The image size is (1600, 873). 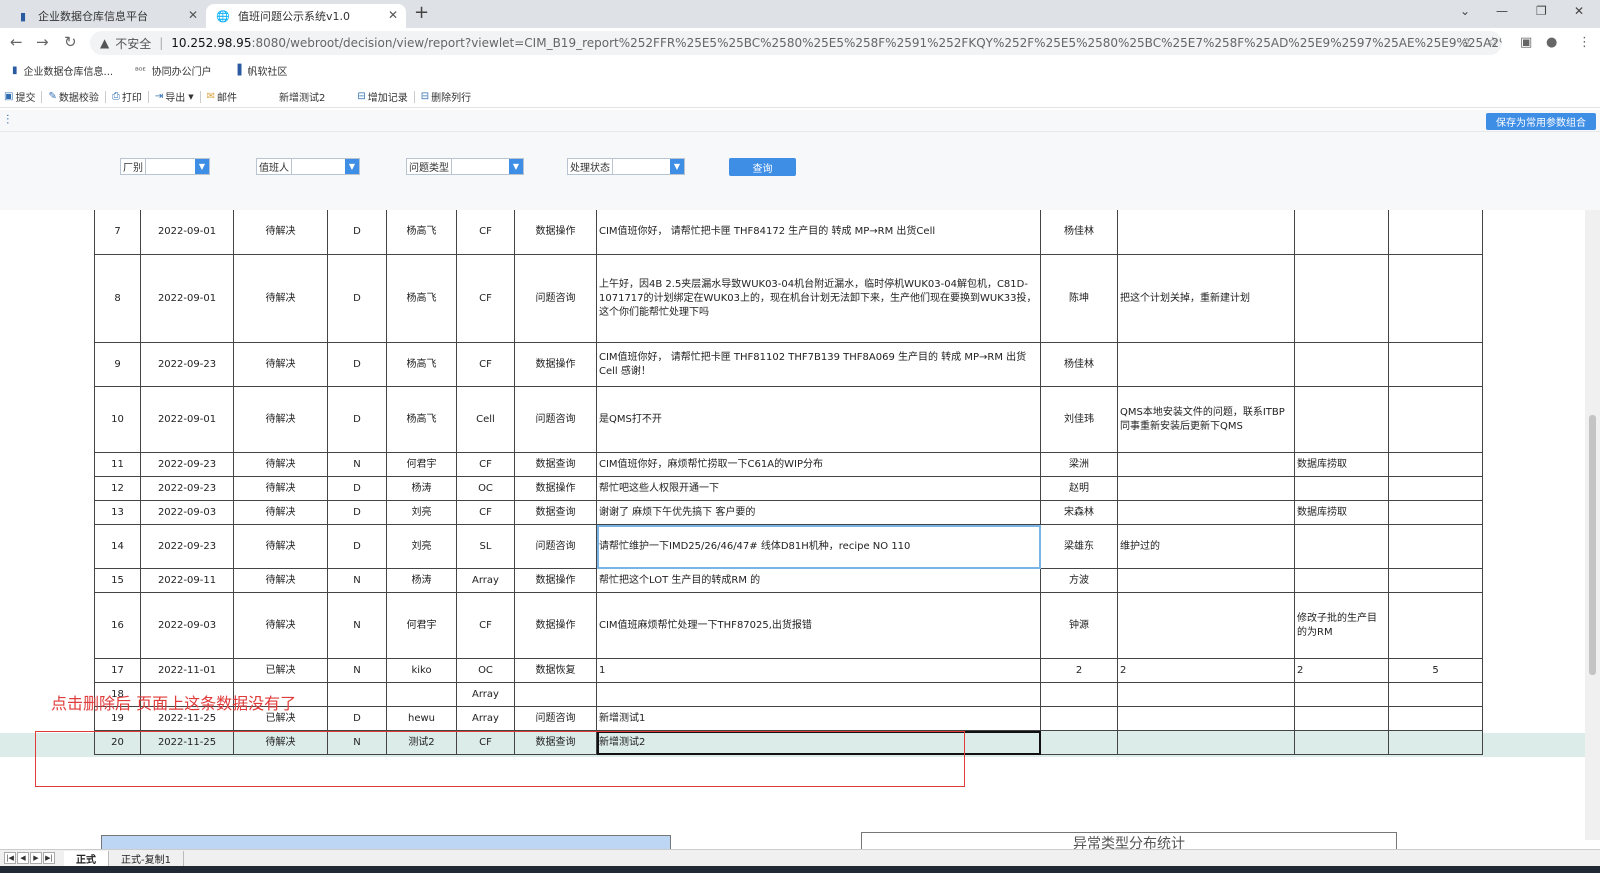 I want to click on cell-handler: 赵明, so click(x=1079, y=488).